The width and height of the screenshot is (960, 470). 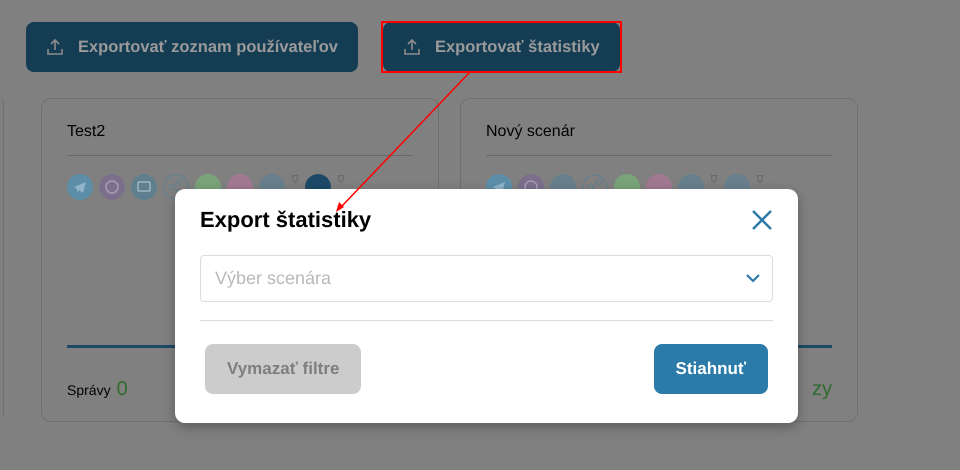 What do you see at coordinates (89, 390) in the screenshot?
I see `stat-label: Správy` at bounding box center [89, 390].